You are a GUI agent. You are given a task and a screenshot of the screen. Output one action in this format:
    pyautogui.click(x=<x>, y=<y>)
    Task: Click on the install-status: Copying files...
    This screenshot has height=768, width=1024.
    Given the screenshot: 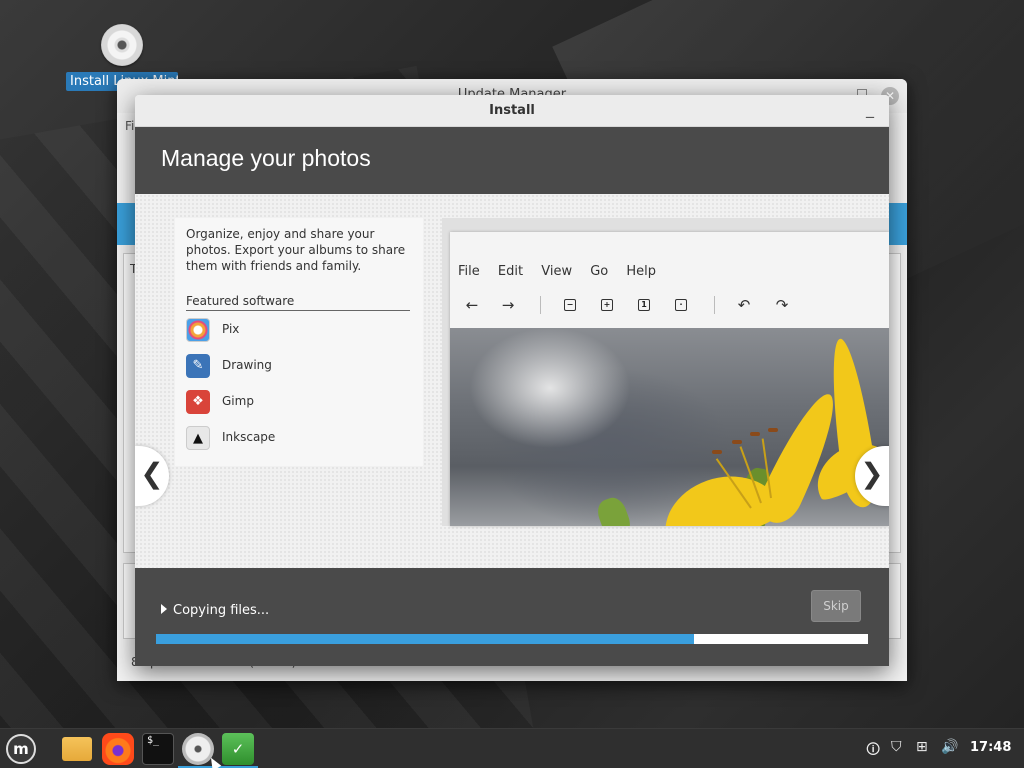 What is the action you would take?
    pyautogui.click(x=215, y=610)
    